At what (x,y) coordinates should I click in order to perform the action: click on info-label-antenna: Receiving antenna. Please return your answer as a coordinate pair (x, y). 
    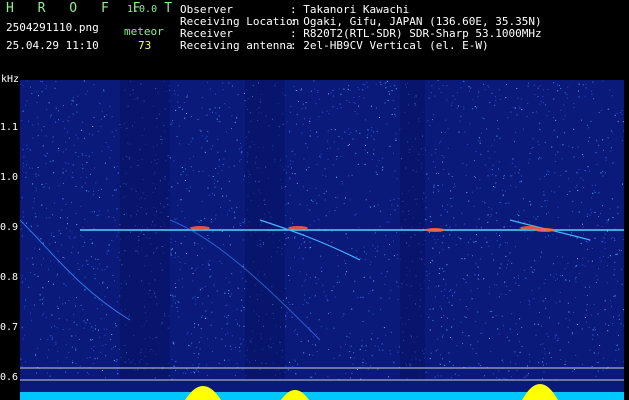
    Looking at the image, I should click on (236, 45).